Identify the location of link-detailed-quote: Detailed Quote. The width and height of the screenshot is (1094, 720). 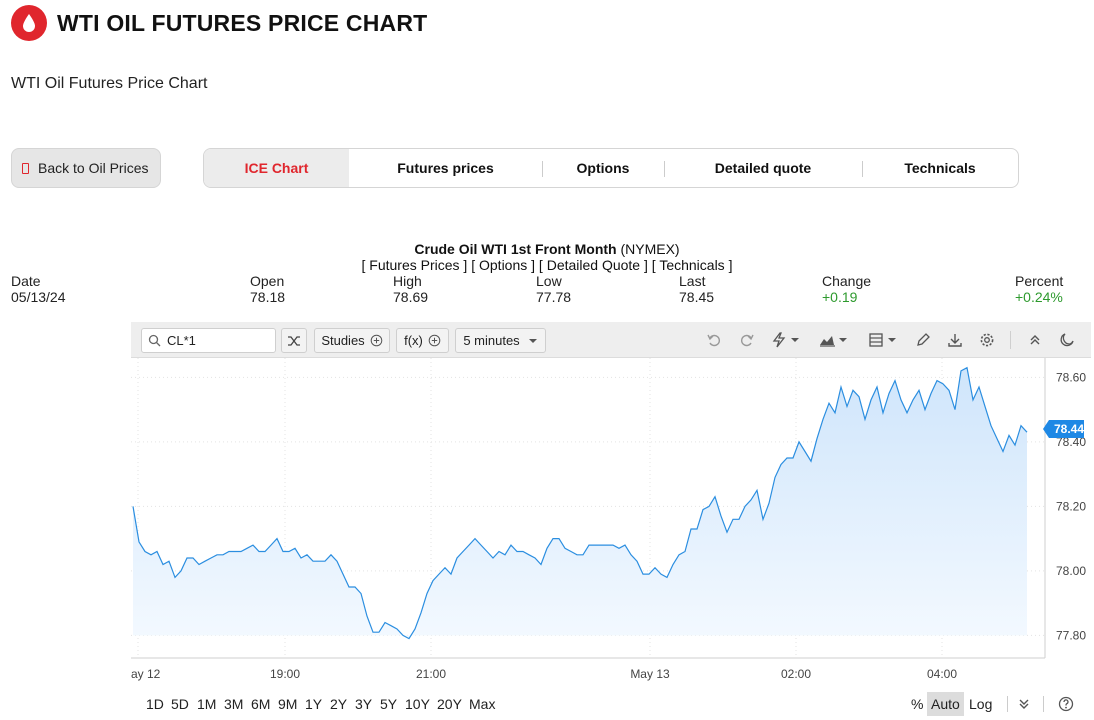
(593, 265).